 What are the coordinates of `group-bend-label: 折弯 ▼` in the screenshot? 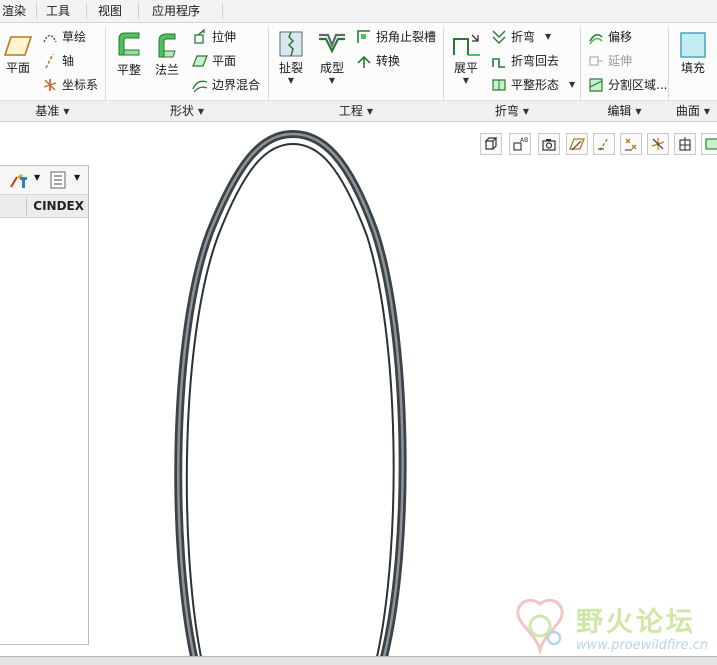 It's located at (512, 111).